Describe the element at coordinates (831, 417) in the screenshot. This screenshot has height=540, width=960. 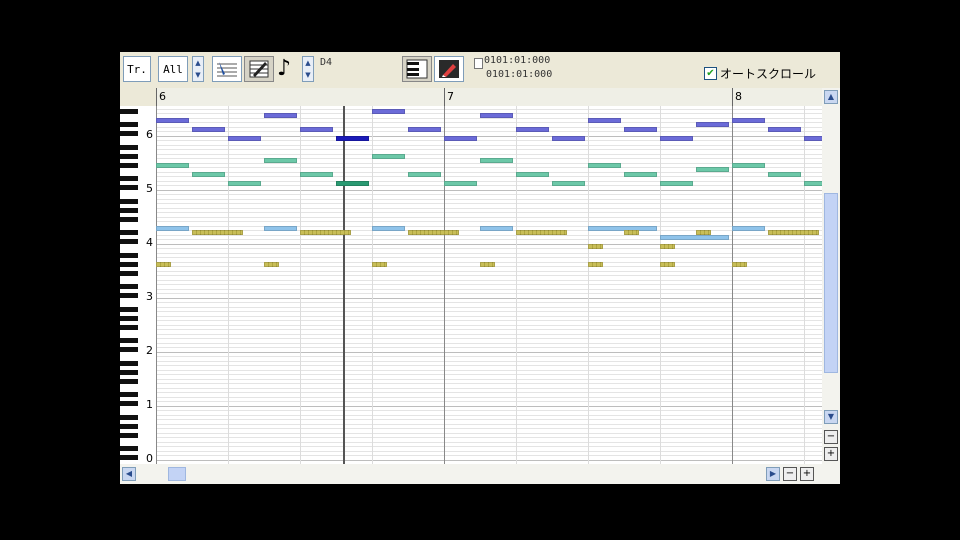
I see `scroll-down-icon: ▼` at that location.